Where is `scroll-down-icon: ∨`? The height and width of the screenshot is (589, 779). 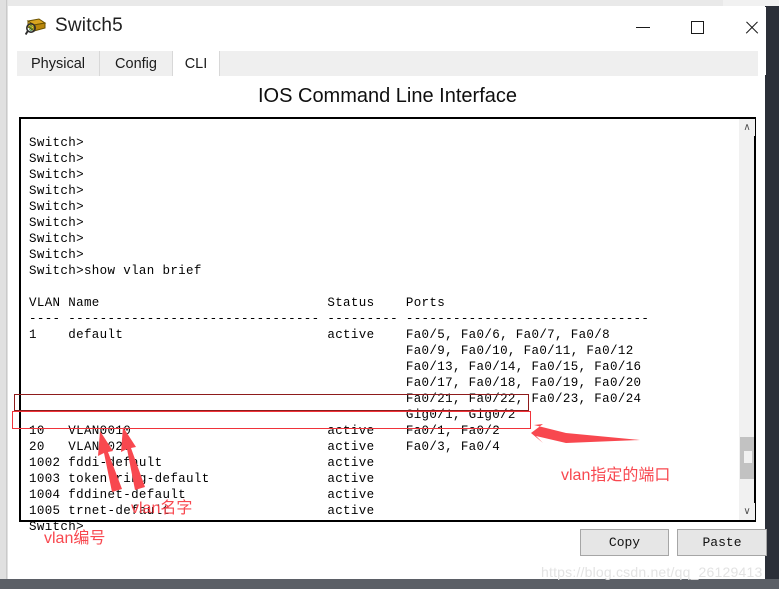 scroll-down-icon: ∨ is located at coordinates (747, 511).